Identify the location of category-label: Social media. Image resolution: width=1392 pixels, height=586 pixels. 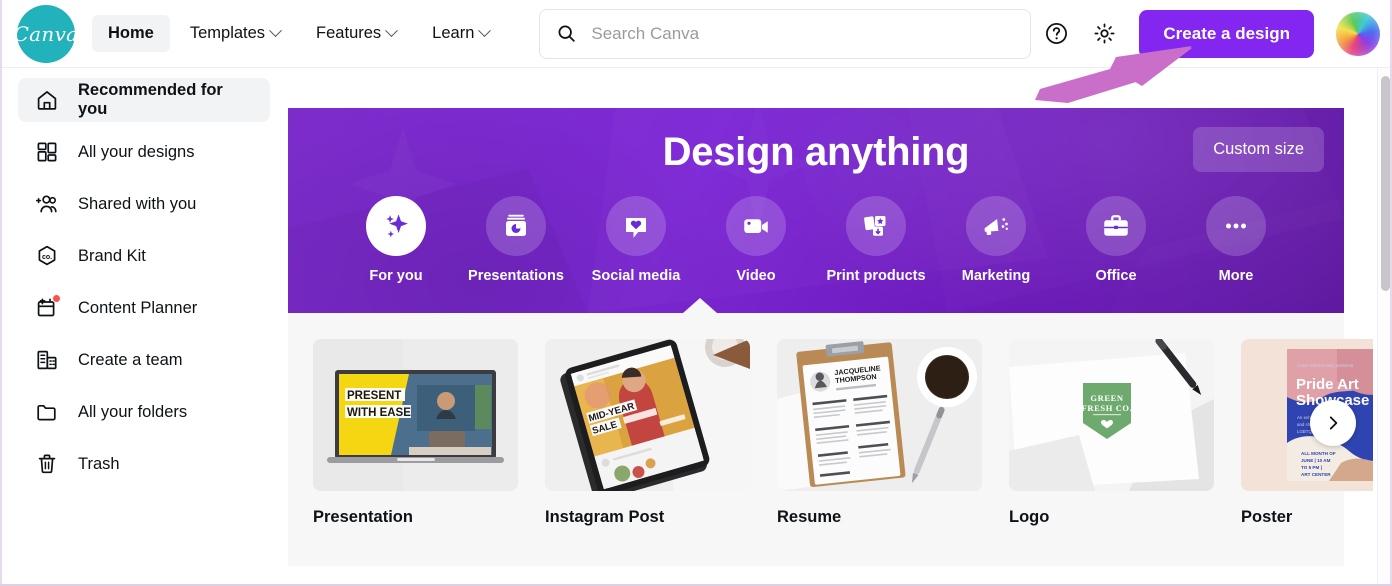
(636, 276).